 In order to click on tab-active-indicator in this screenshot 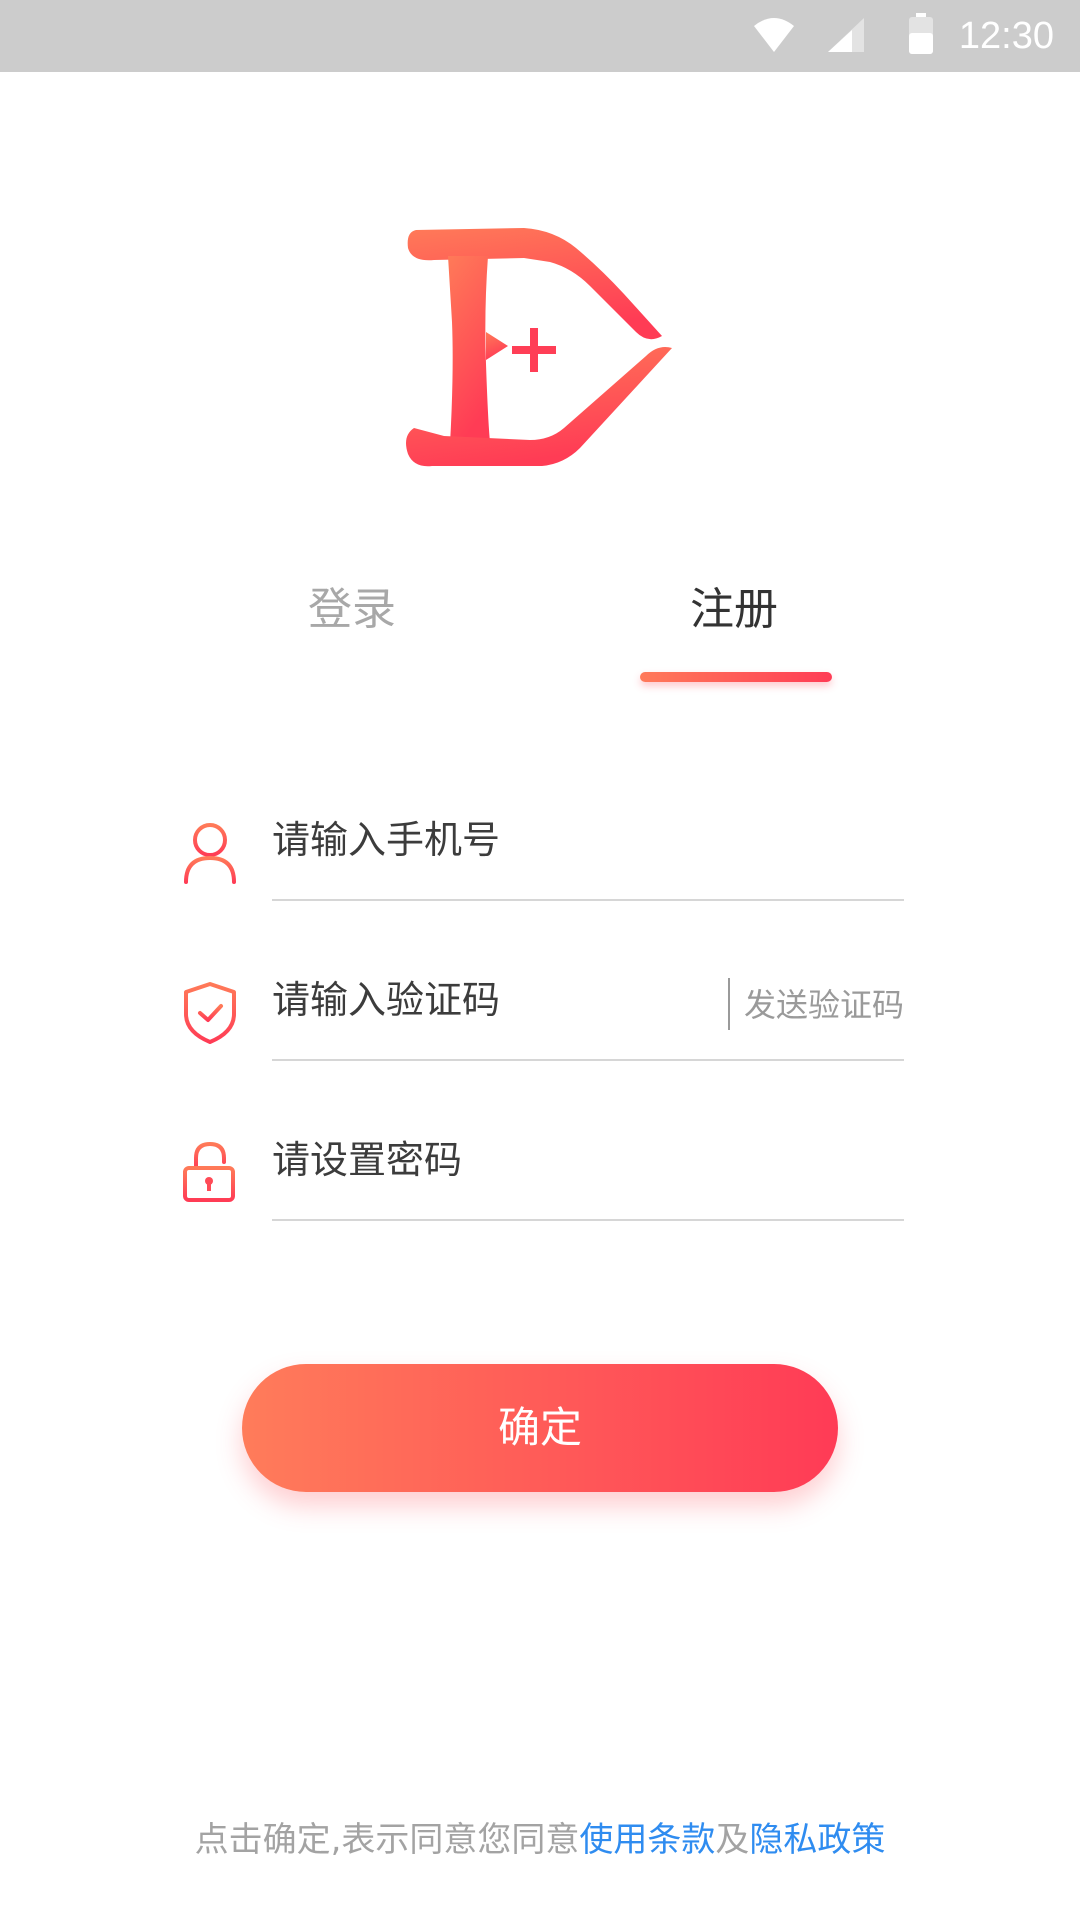, I will do `click(736, 677)`.